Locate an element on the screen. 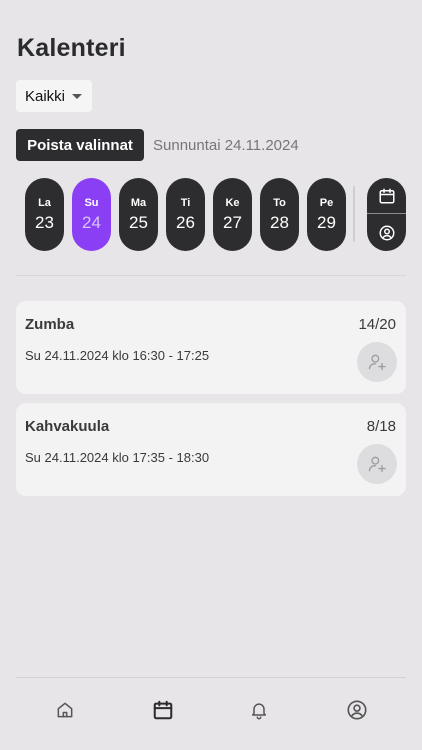  day-date: 27 is located at coordinates (232, 222).